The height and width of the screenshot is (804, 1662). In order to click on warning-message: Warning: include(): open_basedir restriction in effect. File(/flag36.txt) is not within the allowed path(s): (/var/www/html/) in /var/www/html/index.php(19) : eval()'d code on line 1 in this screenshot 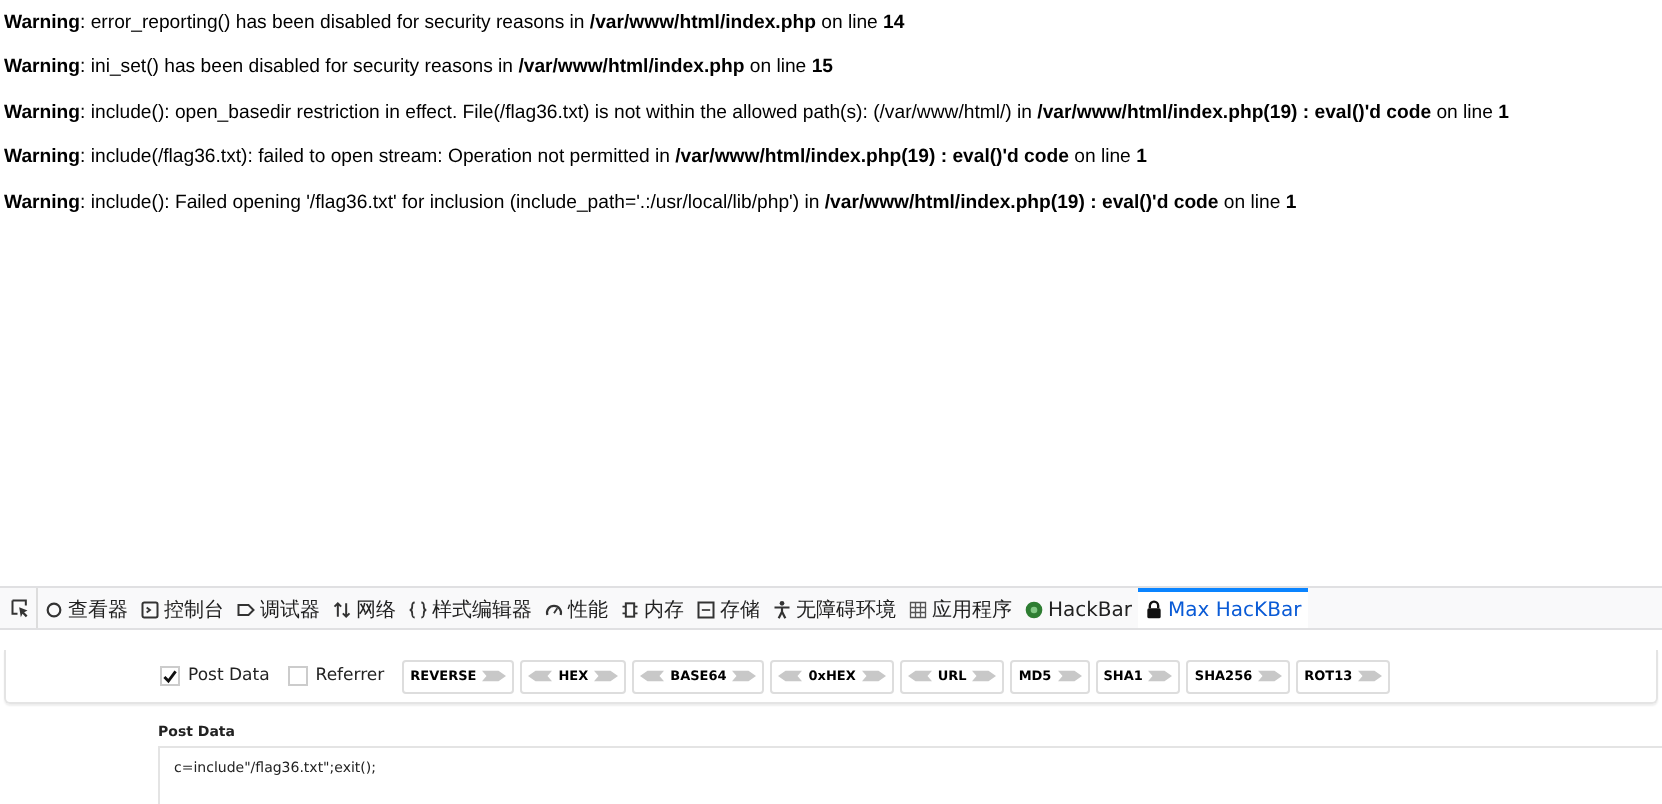, I will do `click(757, 113)`.